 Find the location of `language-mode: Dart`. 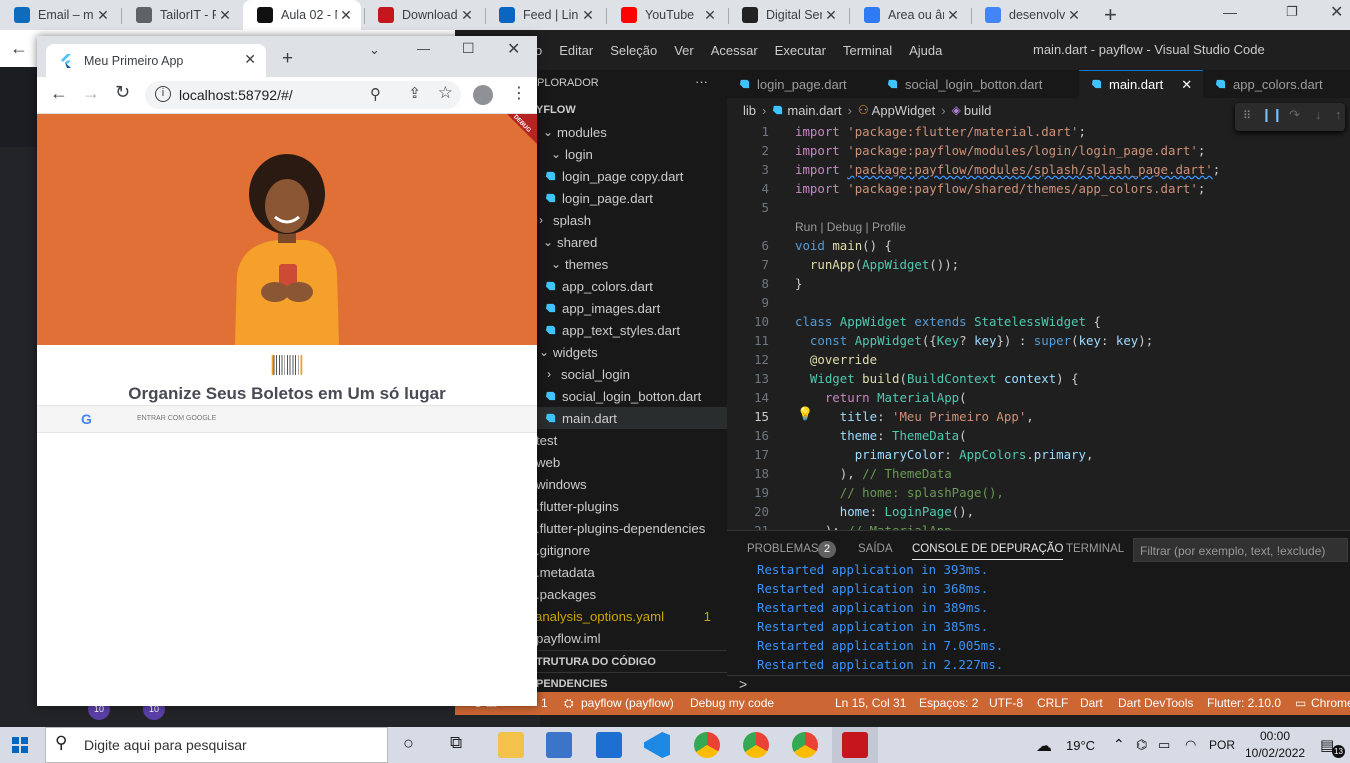

language-mode: Dart is located at coordinates (1091, 703).